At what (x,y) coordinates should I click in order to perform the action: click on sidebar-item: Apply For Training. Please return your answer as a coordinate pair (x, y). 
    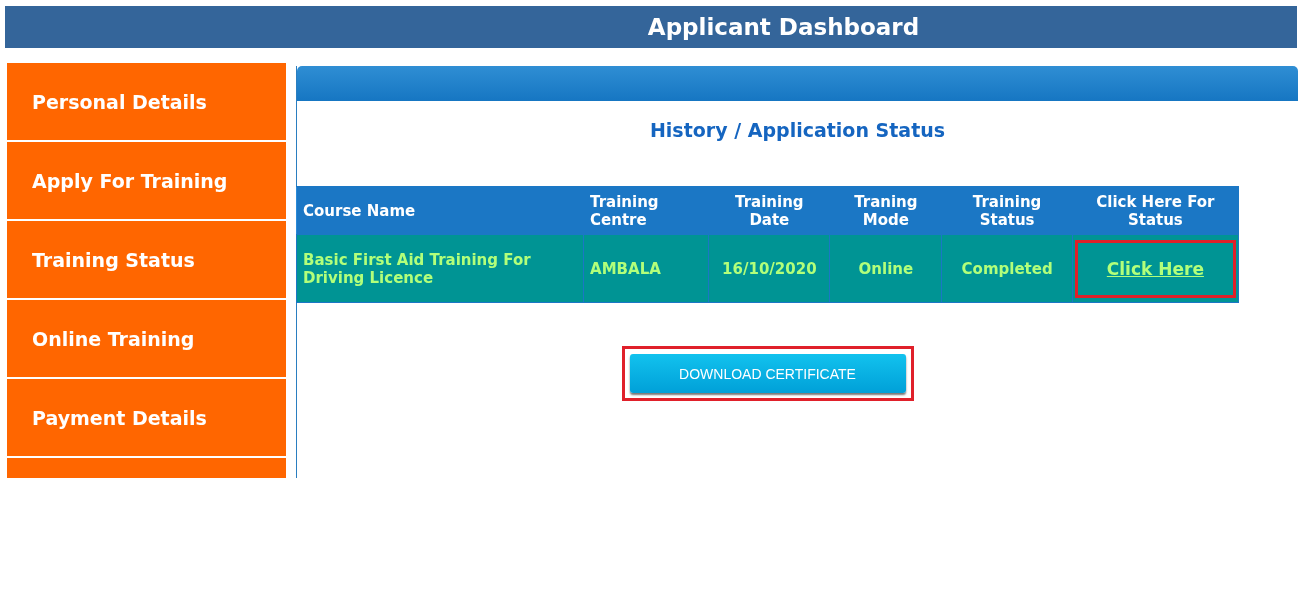
    Looking at the image, I should click on (146, 180).